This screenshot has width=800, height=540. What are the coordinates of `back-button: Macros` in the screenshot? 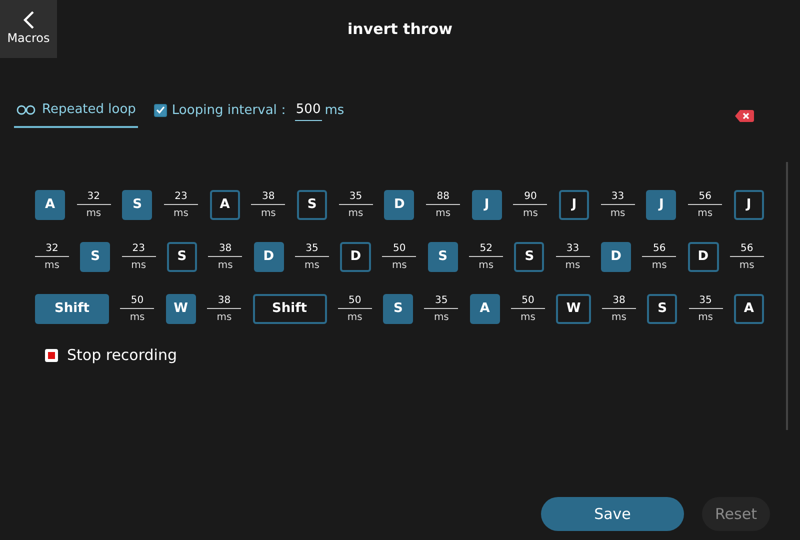 It's located at (28, 29).